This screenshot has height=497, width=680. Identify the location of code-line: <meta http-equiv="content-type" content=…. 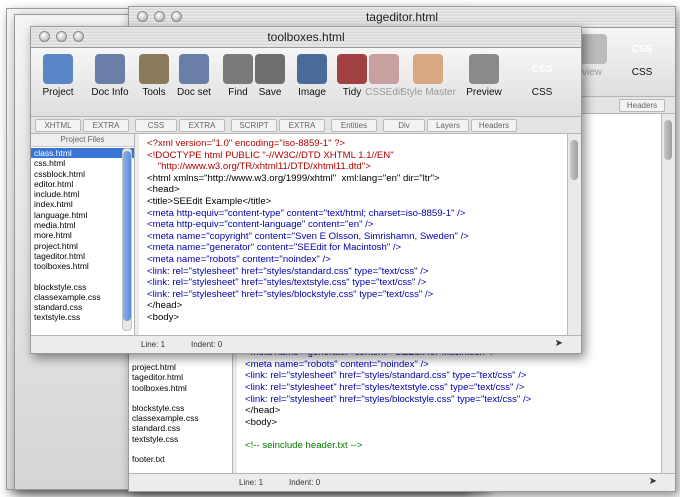
(306, 213).